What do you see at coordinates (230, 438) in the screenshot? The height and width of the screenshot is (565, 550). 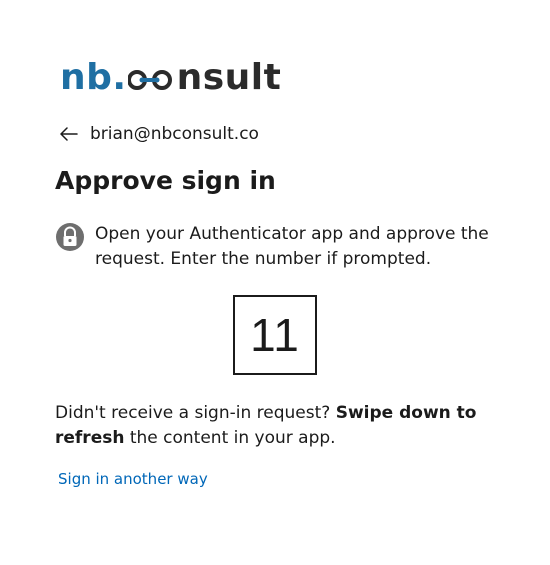 I see `help-text-suffix: the content in your app.` at bounding box center [230, 438].